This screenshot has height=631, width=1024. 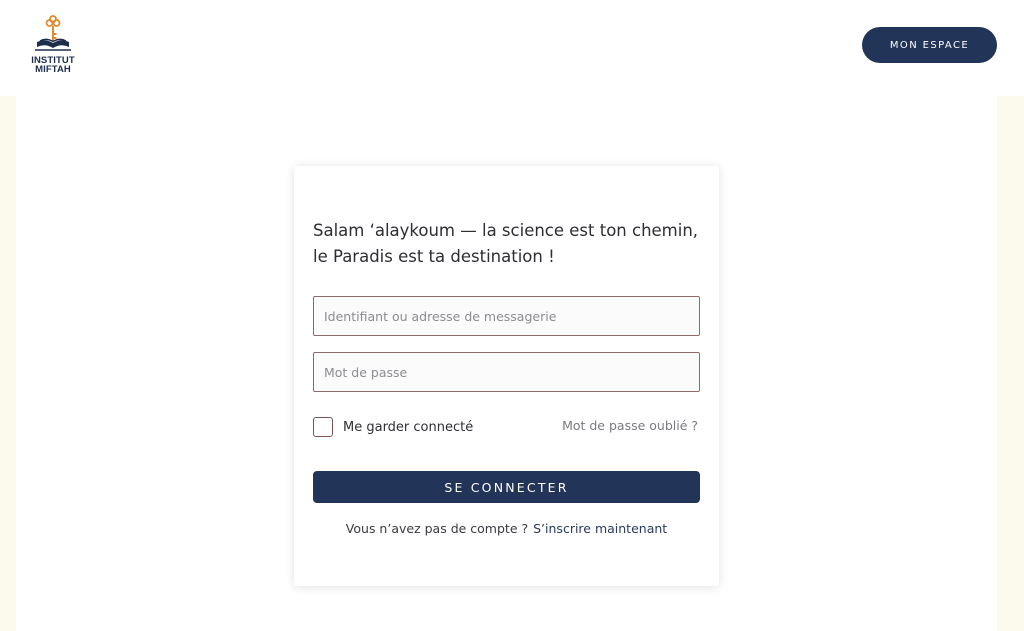 What do you see at coordinates (323, 427) in the screenshot?
I see `remember-me-checkbox` at bounding box center [323, 427].